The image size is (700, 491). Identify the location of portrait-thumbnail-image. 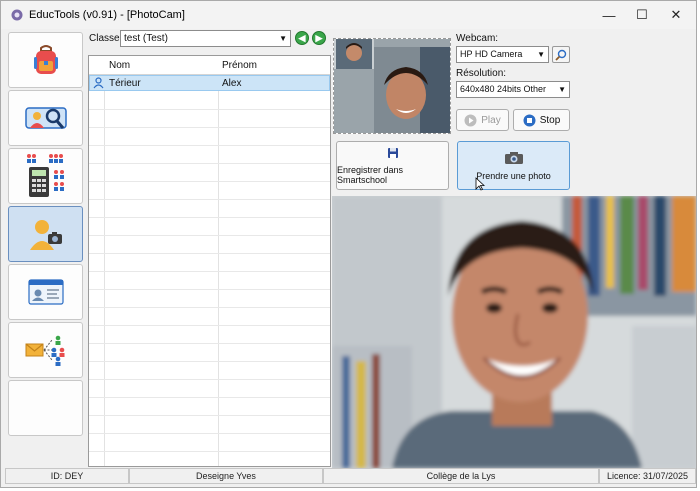
(392, 86).